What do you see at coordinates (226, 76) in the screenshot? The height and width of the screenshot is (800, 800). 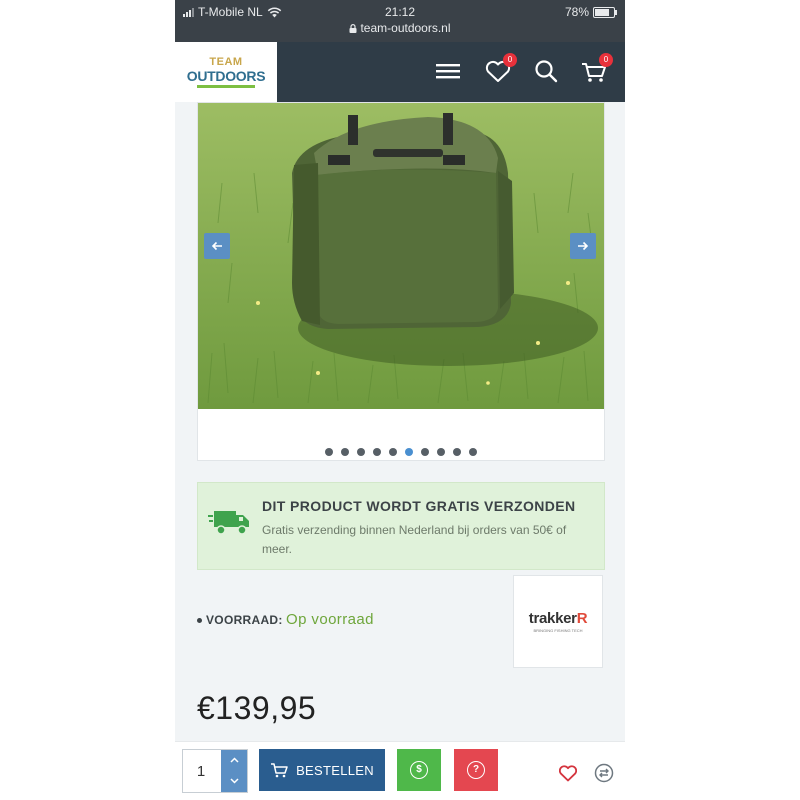 I see `logo-outdoors-text: OUTDOORS` at bounding box center [226, 76].